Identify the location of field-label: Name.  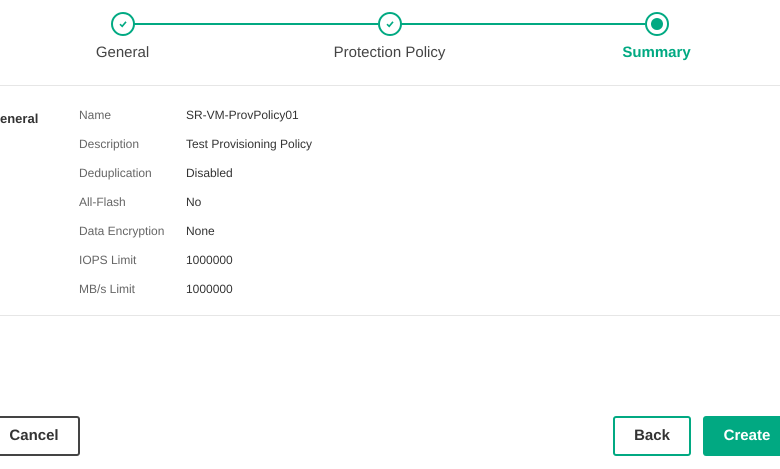
(95, 115).